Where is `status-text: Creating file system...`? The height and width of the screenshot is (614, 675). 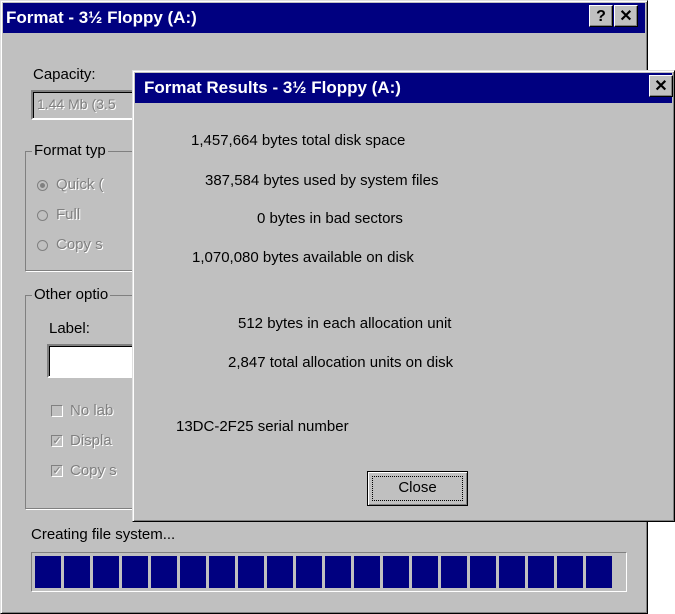
status-text: Creating file system... is located at coordinates (103, 534).